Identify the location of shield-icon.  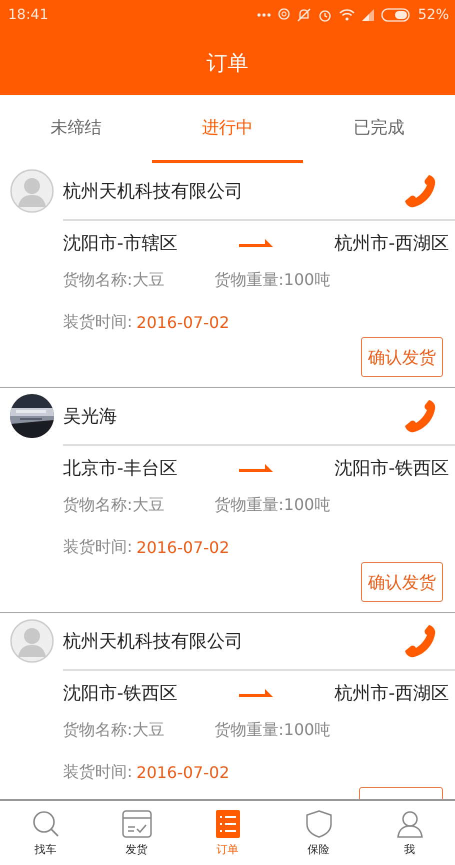
(319, 824).